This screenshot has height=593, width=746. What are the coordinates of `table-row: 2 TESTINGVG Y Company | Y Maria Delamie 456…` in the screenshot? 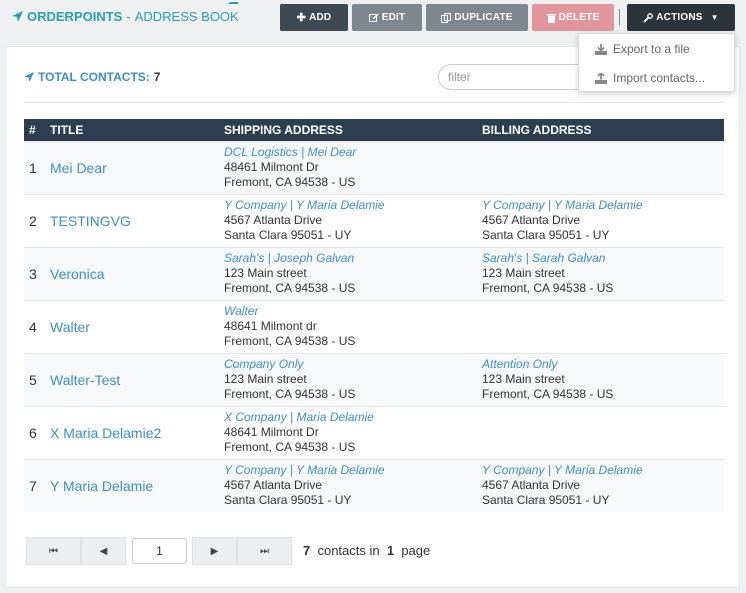 It's located at (374, 220).